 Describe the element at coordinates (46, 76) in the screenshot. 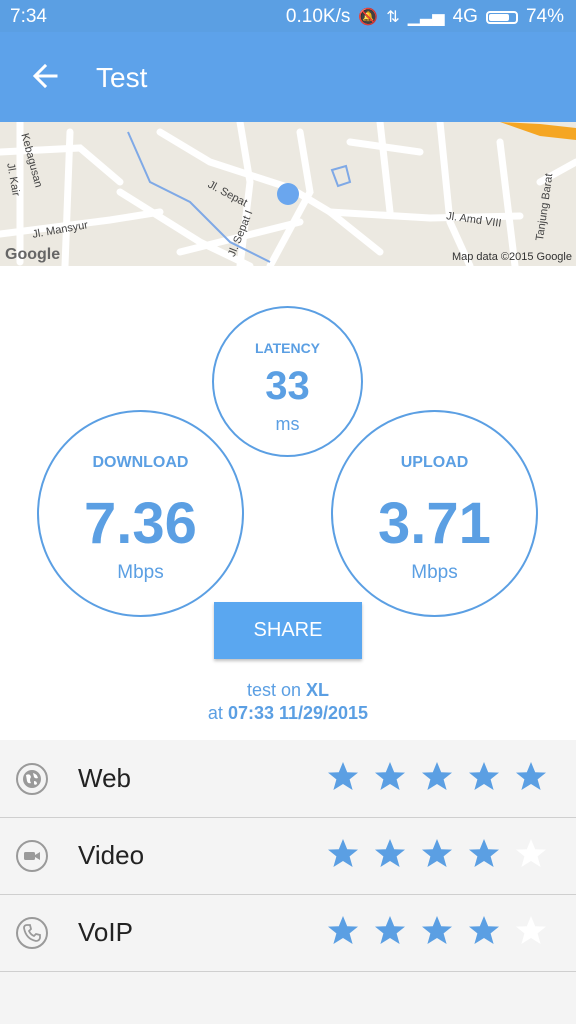

I see `back-arrow-icon` at that location.